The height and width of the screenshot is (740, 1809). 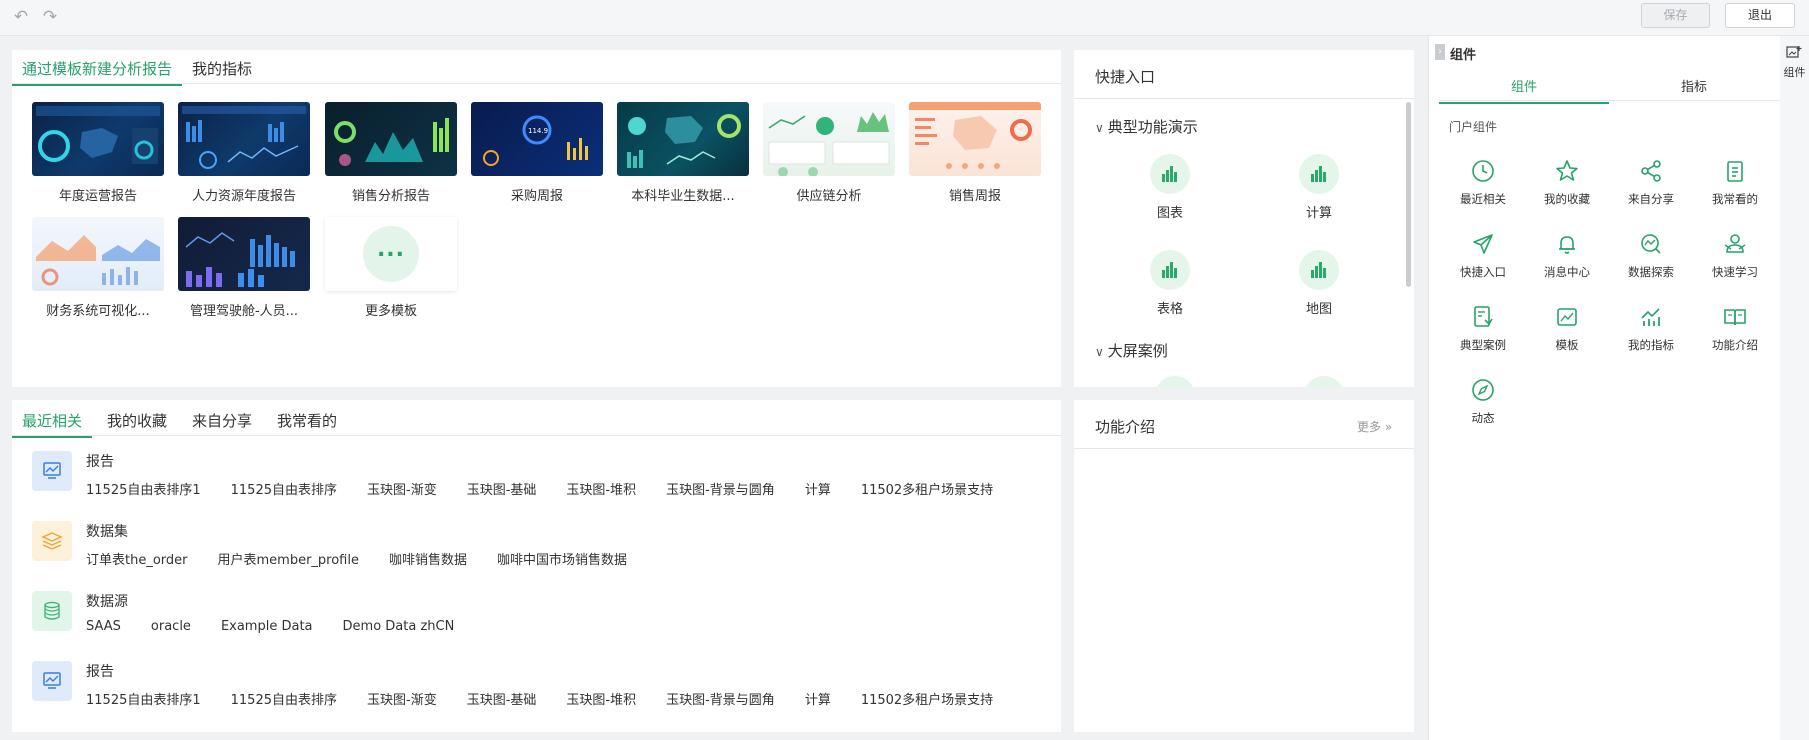 I want to click on more-link: 更多 », so click(x=1374, y=426).